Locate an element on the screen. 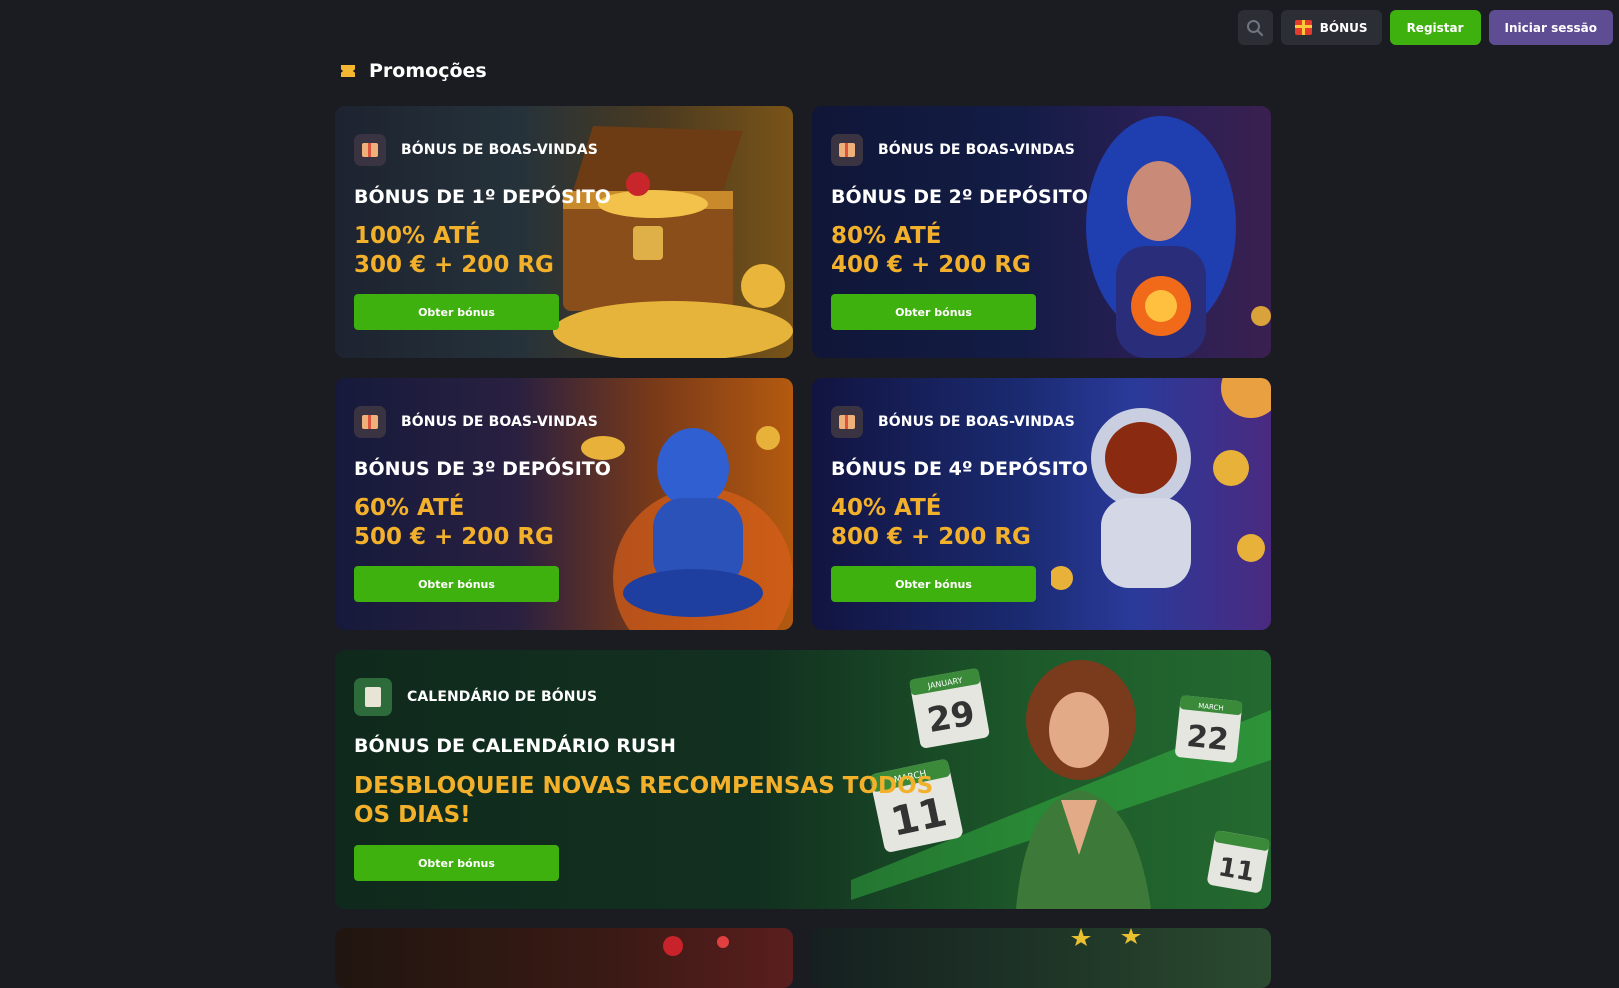  promo-amount-line2: 400 € + 200 RG is located at coordinates (931, 265).